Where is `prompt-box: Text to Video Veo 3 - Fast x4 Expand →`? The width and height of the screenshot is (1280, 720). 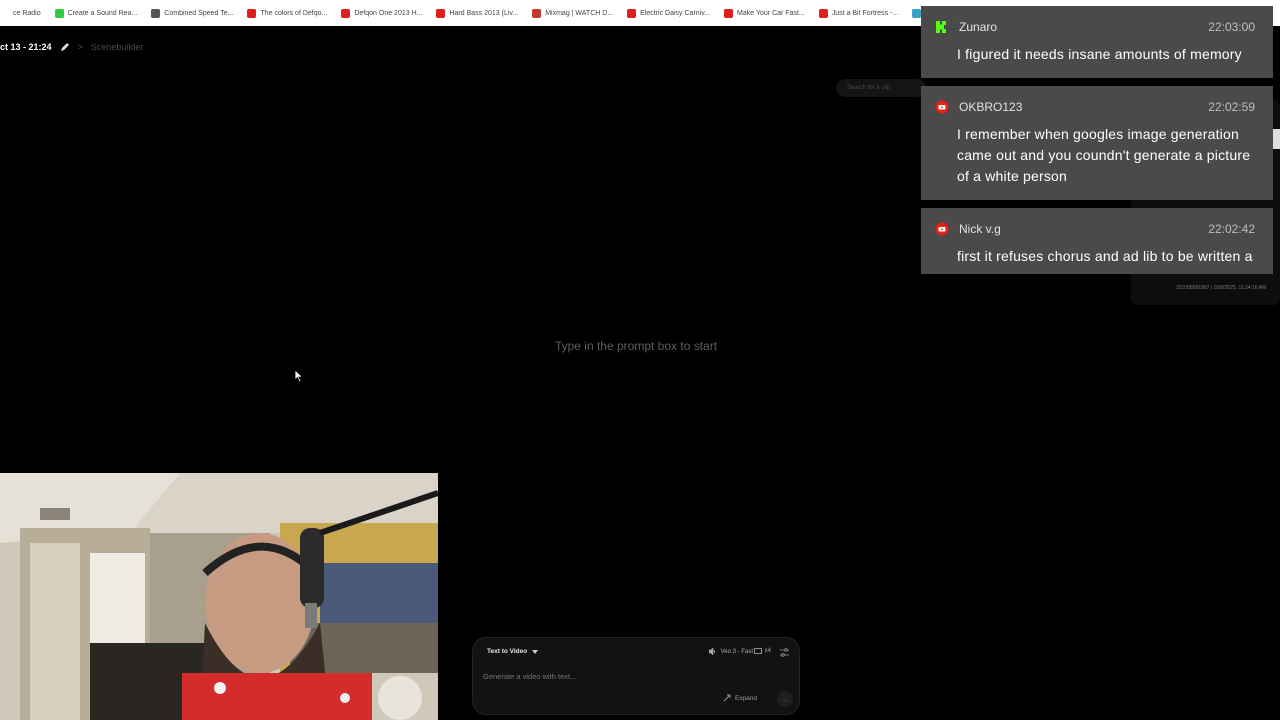
prompt-box: Text to Video Veo 3 - Fast x4 Expand → is located at coordinates (636, 676).